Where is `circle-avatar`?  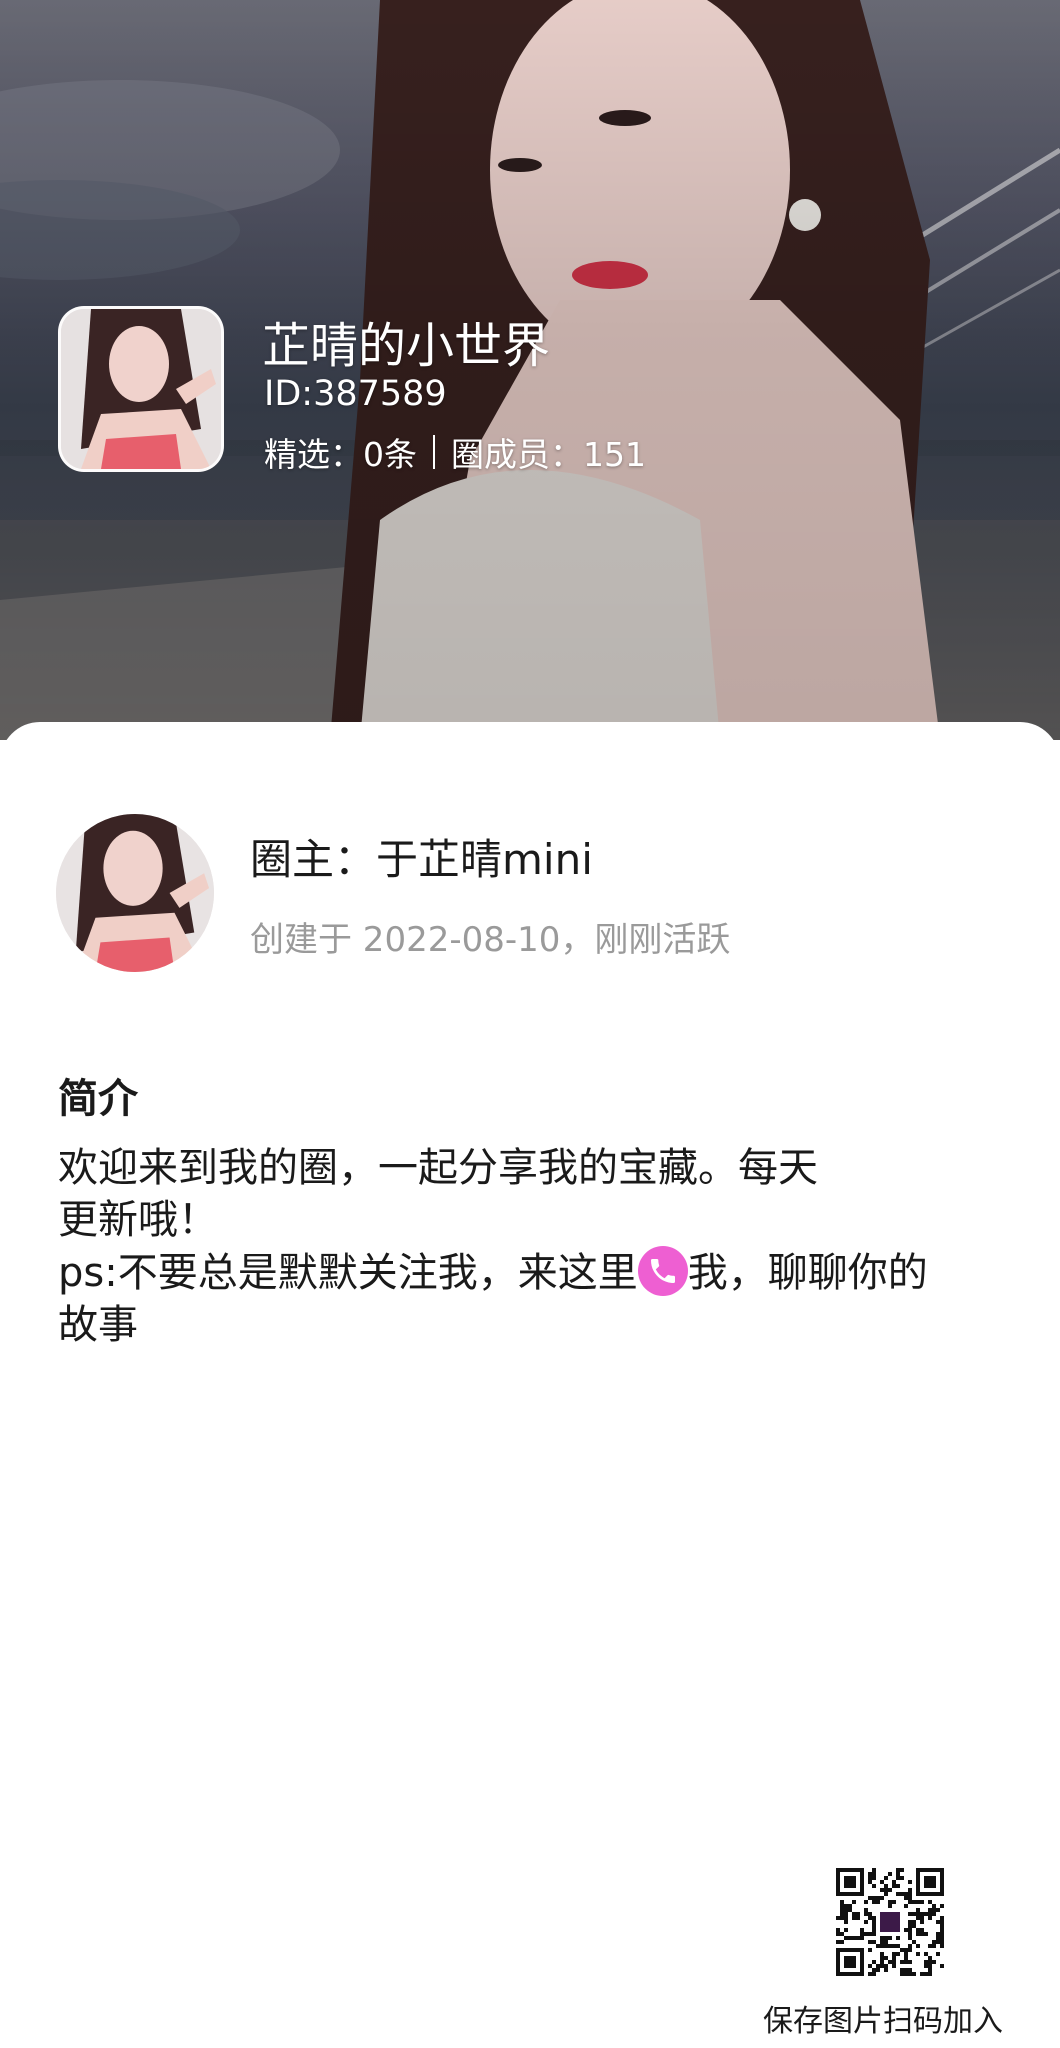
circle-avatar is located at coordinates (141, 389).